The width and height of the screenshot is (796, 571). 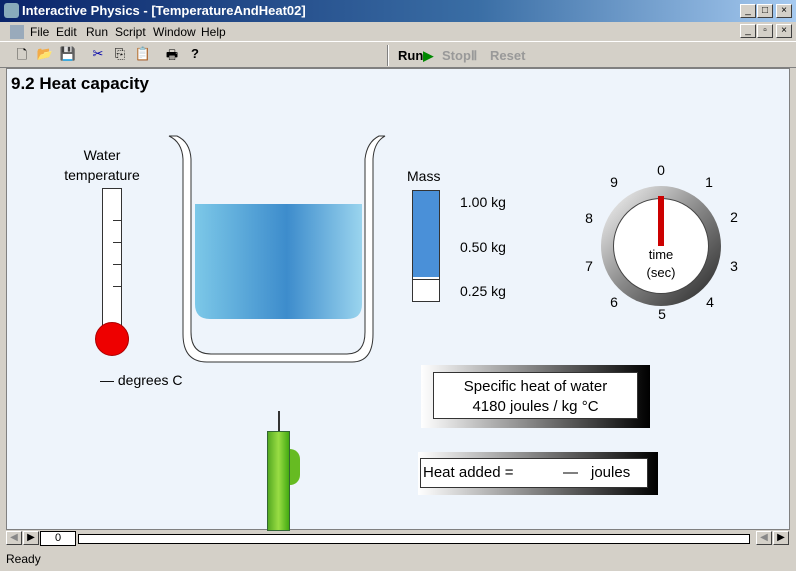 I want to click on thermometer-bulb, so click(x=112, y=339).